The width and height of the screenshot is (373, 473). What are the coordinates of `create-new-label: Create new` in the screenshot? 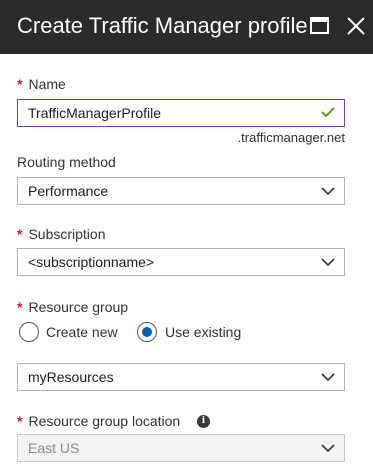 It's located at (82, 332).